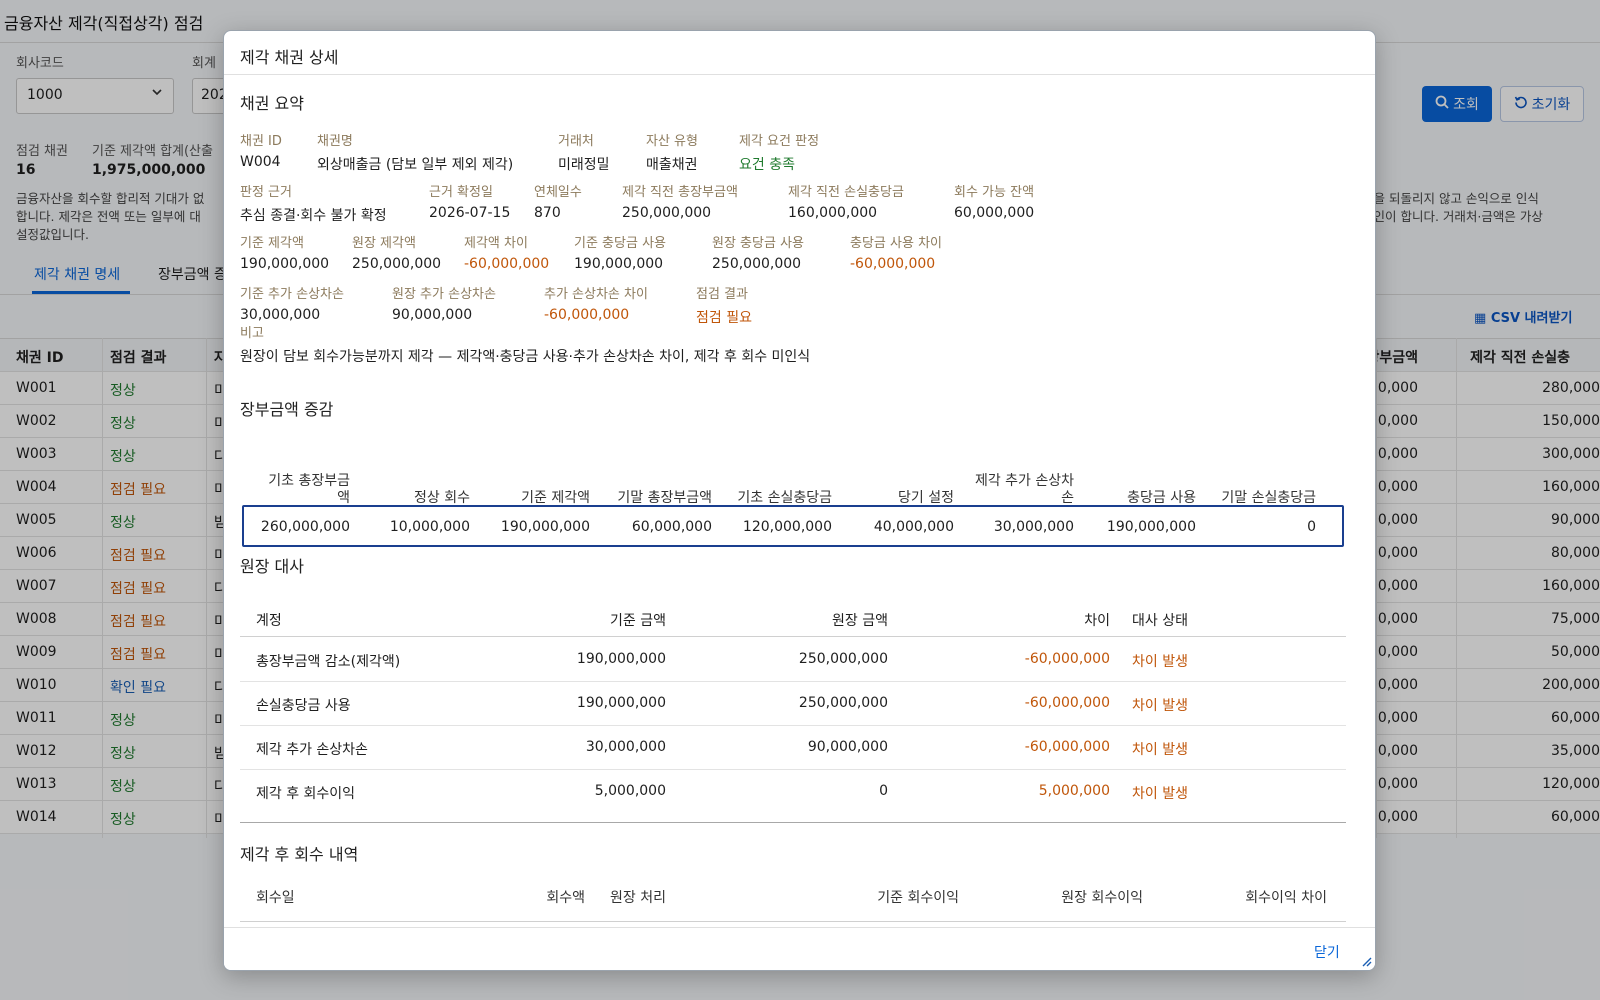 The height and width of the screenshot is (1000, 1600). What do you see at coordinates (292, 294) in the screenshot?
I see `field-label: 기준 추가 손상차손` at bounding box center [292, 294].